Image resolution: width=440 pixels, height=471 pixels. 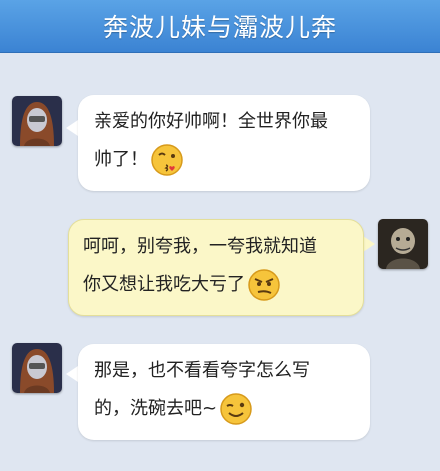 I want to click on message-text: 你又想让我吃大亏了, so click(x=164, y=284).